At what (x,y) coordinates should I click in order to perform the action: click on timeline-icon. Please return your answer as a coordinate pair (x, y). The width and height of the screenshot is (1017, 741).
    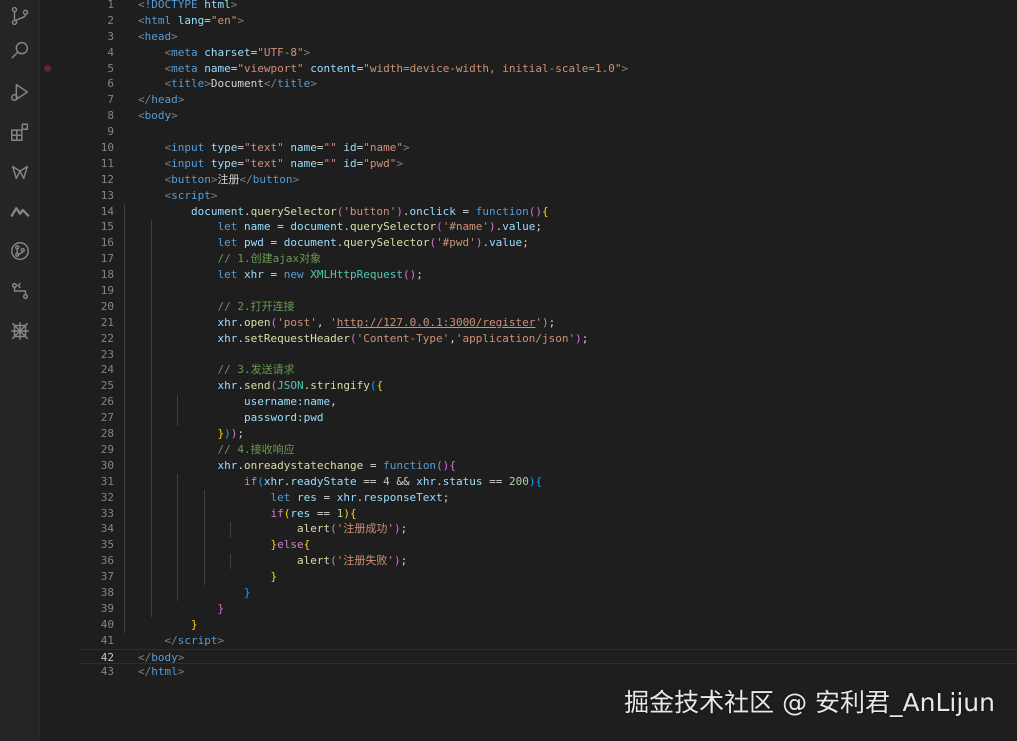
    Looking at the image, I should click on (20, 291).